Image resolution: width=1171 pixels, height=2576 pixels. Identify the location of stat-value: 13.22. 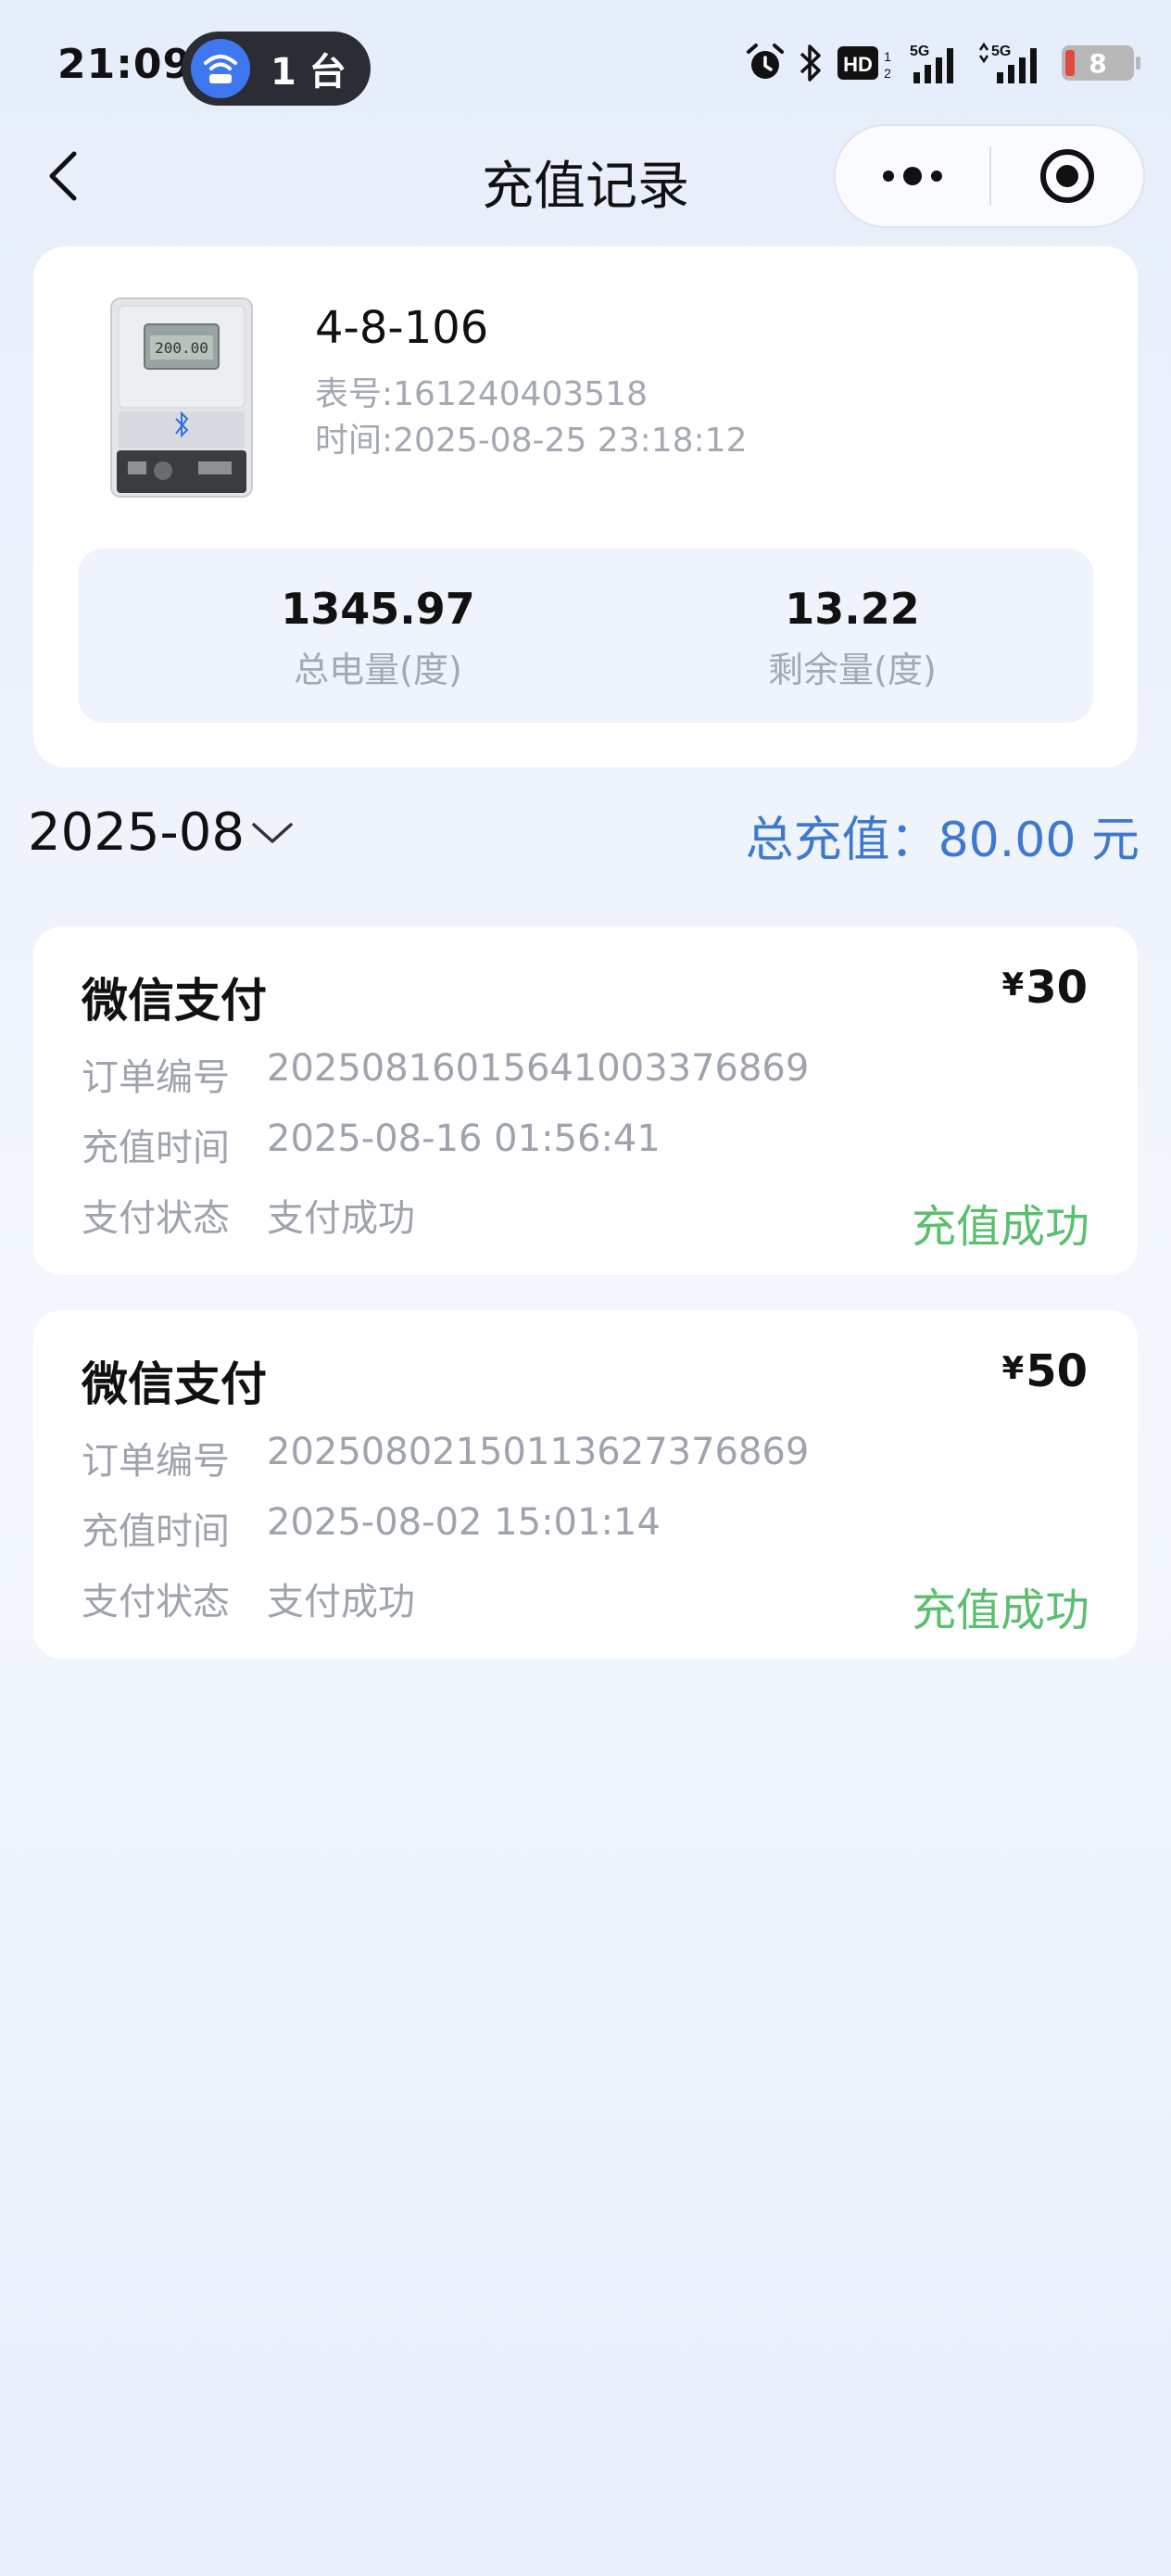
(853, 609).